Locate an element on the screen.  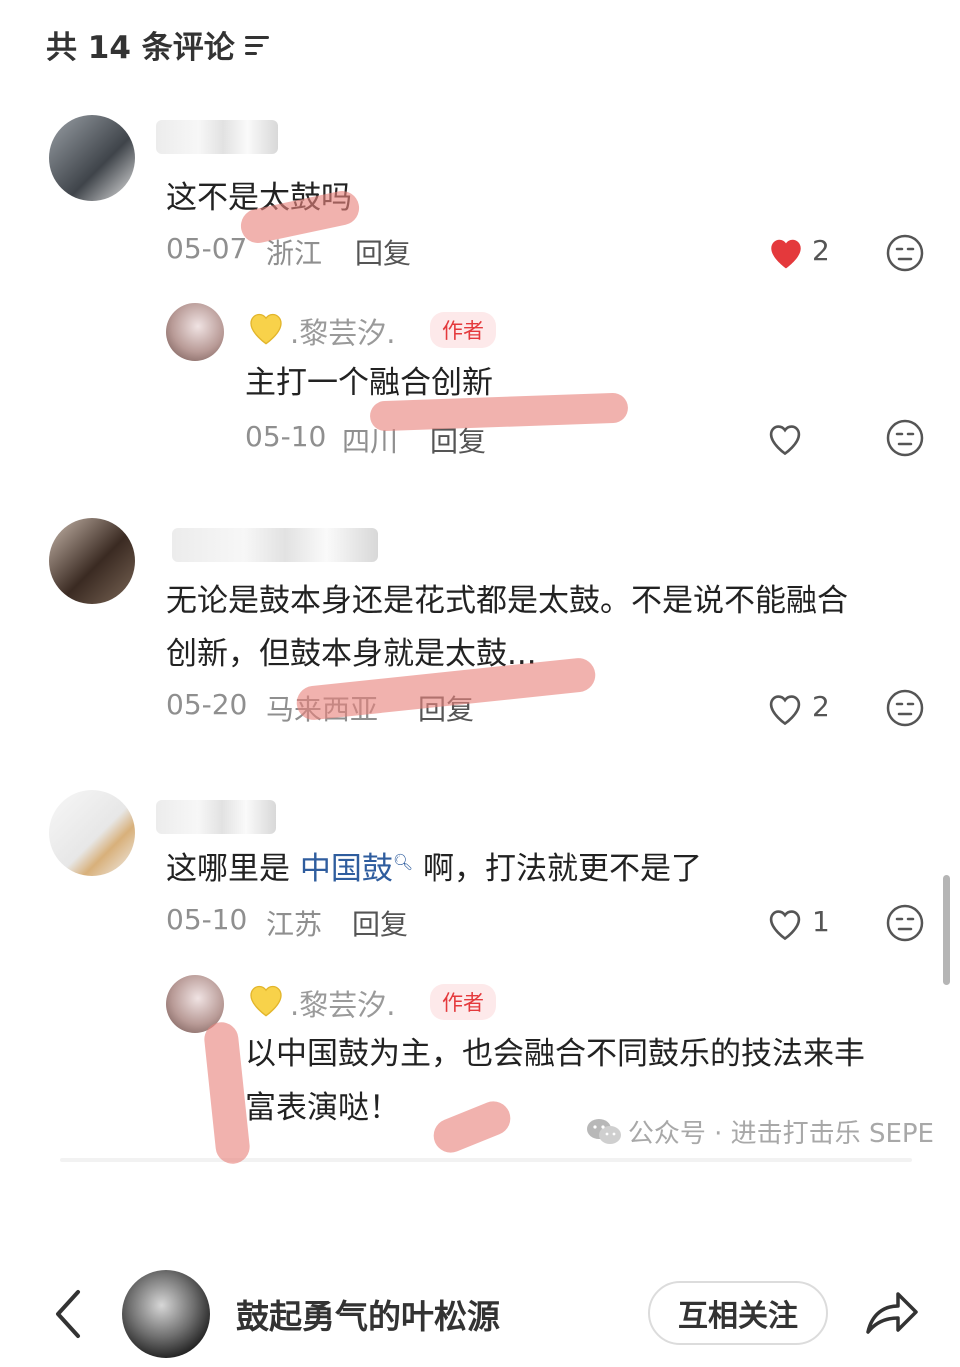
share-icon is located at coordinates (891, 1313).